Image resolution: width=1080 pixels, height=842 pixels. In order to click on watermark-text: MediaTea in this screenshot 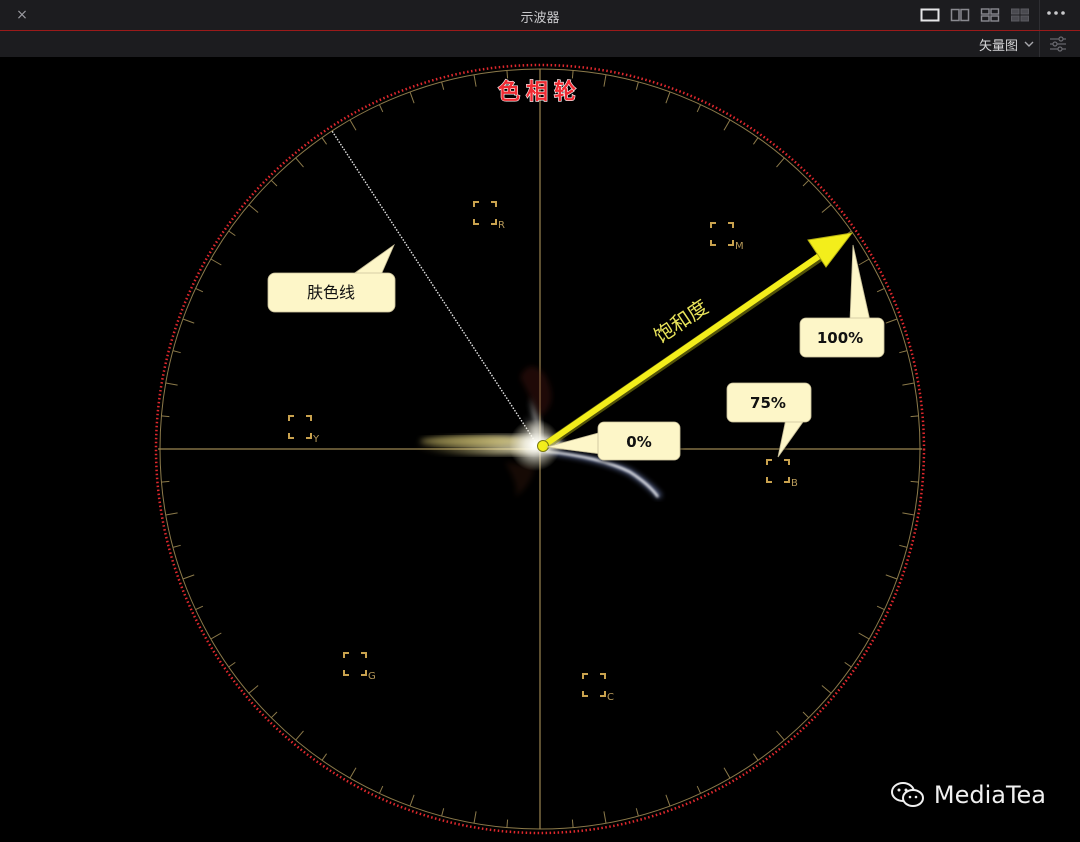, I will do `click(989, 795)`.